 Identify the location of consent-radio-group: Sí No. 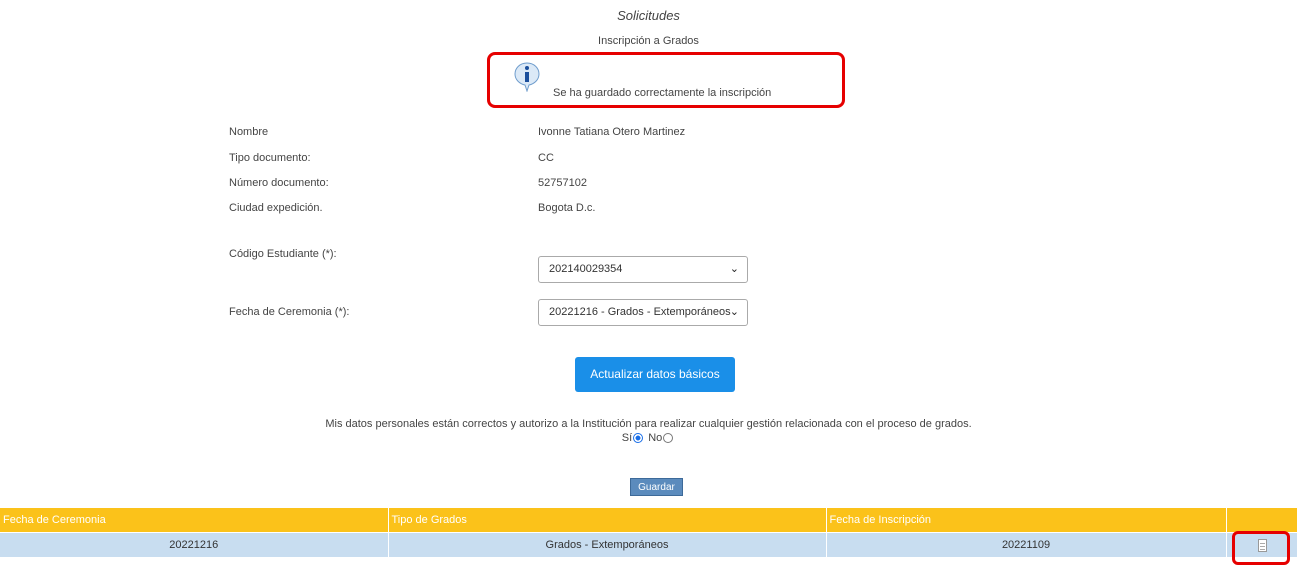
(648, 438).